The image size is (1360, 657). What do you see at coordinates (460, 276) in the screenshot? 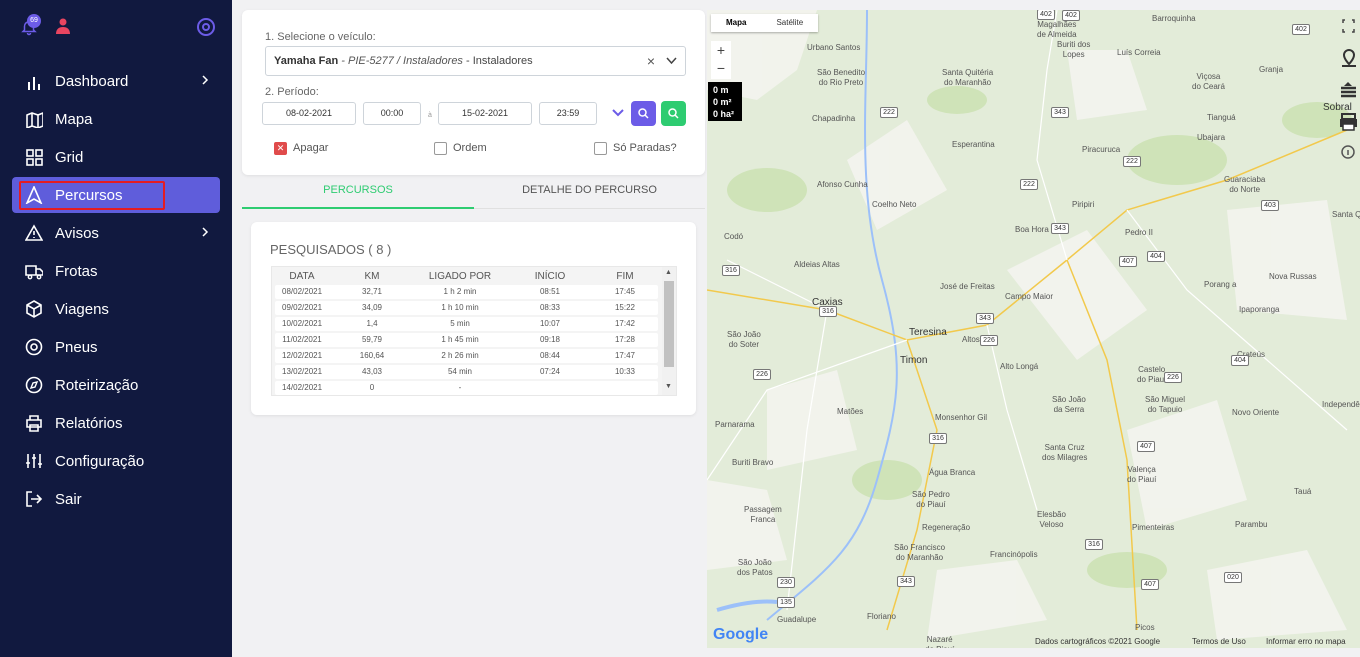
I see `column-header: LIGADO POR` at bounding box center [460, 276].